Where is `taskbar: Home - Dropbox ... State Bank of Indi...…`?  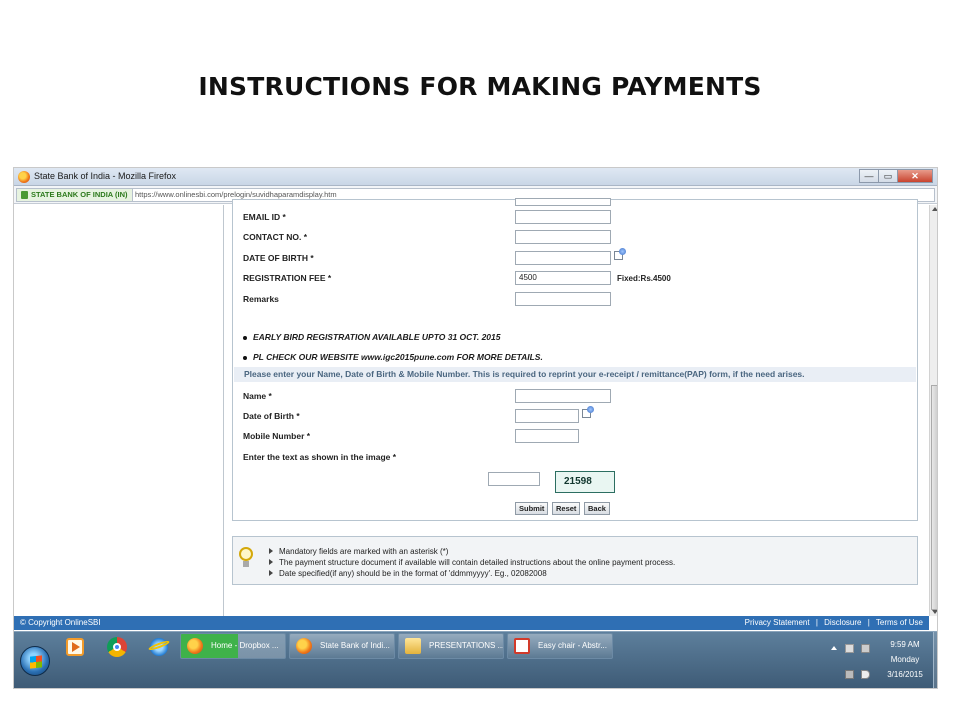 taskbar: Home - Dropbox ... State Bank of Indi...… is located at coordinates (475, 659).